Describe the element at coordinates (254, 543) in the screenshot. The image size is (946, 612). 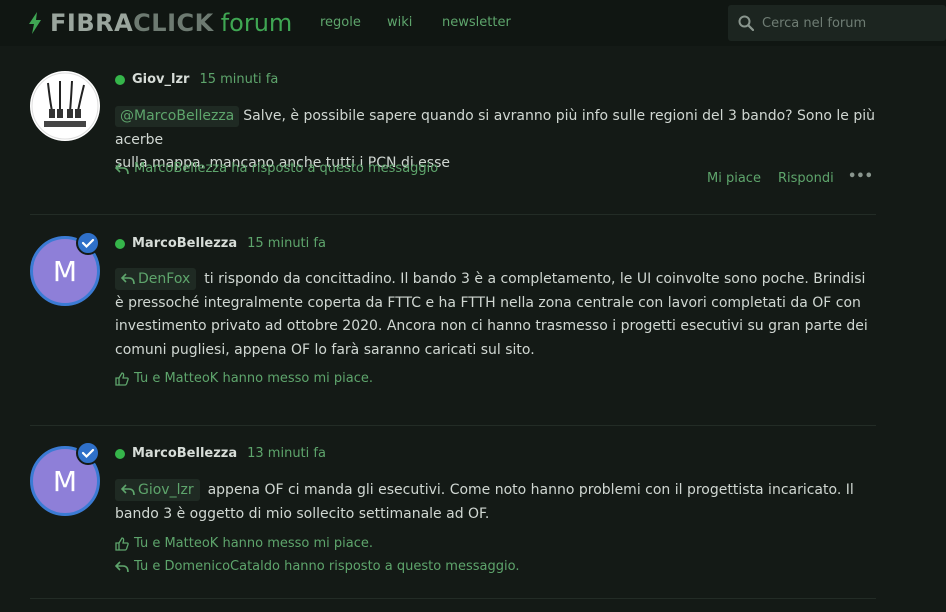
I see `likes-info-text: Tu e MatteoK hanno messo mi piace.` at that location.